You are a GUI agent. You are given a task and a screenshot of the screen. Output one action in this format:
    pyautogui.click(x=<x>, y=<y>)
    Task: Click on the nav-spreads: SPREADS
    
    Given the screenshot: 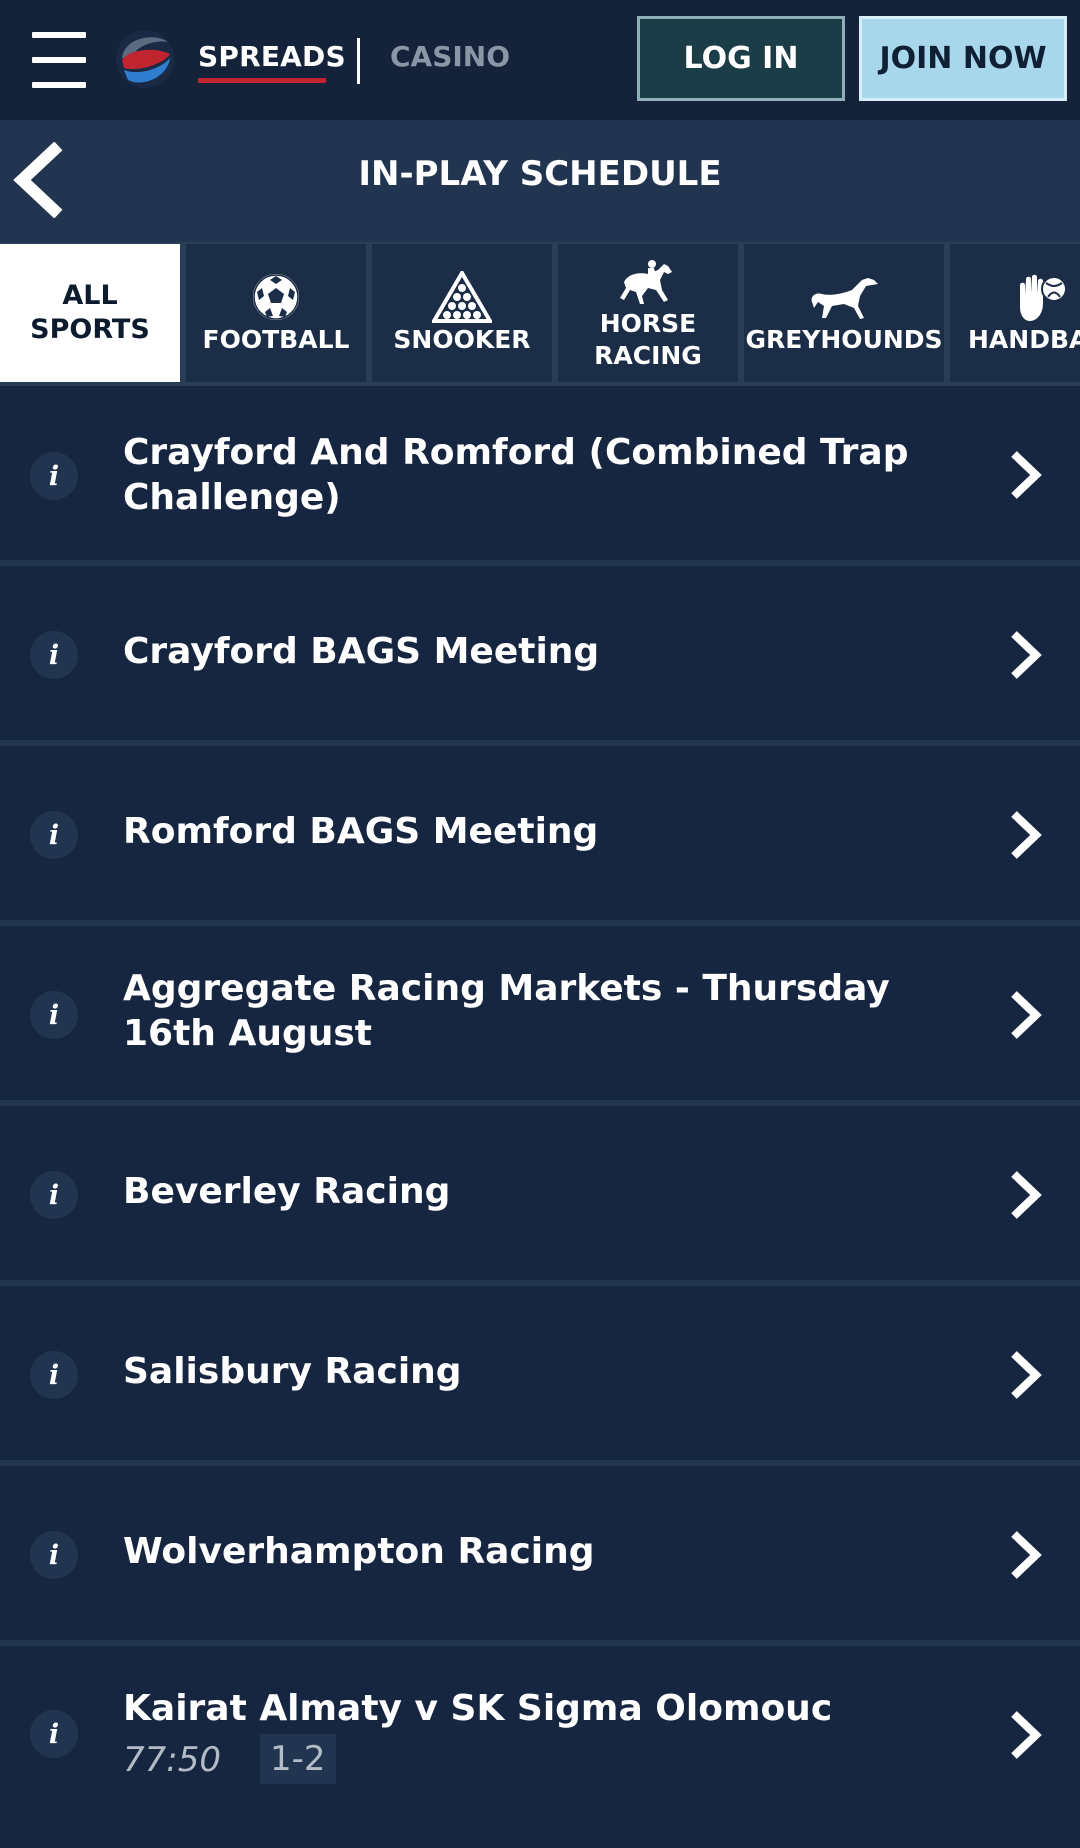 What is the action you would take?
    pyautogui.click(x=272, y=56)
    